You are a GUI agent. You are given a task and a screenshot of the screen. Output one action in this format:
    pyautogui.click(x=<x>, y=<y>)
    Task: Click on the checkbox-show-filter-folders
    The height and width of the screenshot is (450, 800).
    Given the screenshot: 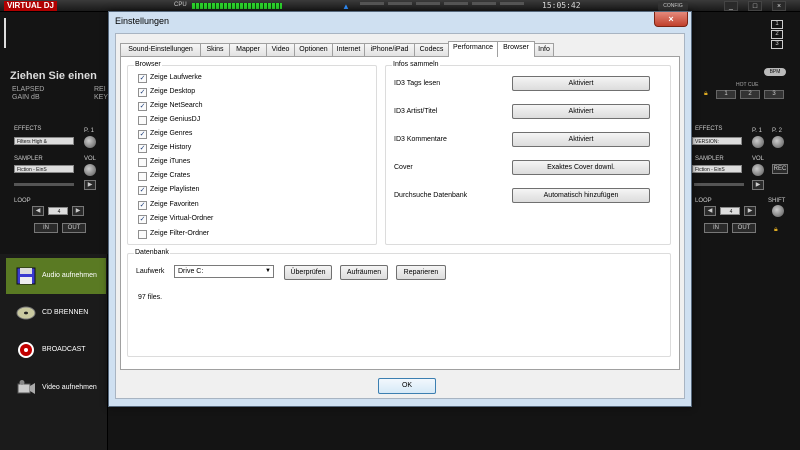 What is the action you would take?
    pyautogui.click(x=142, y=234)
    